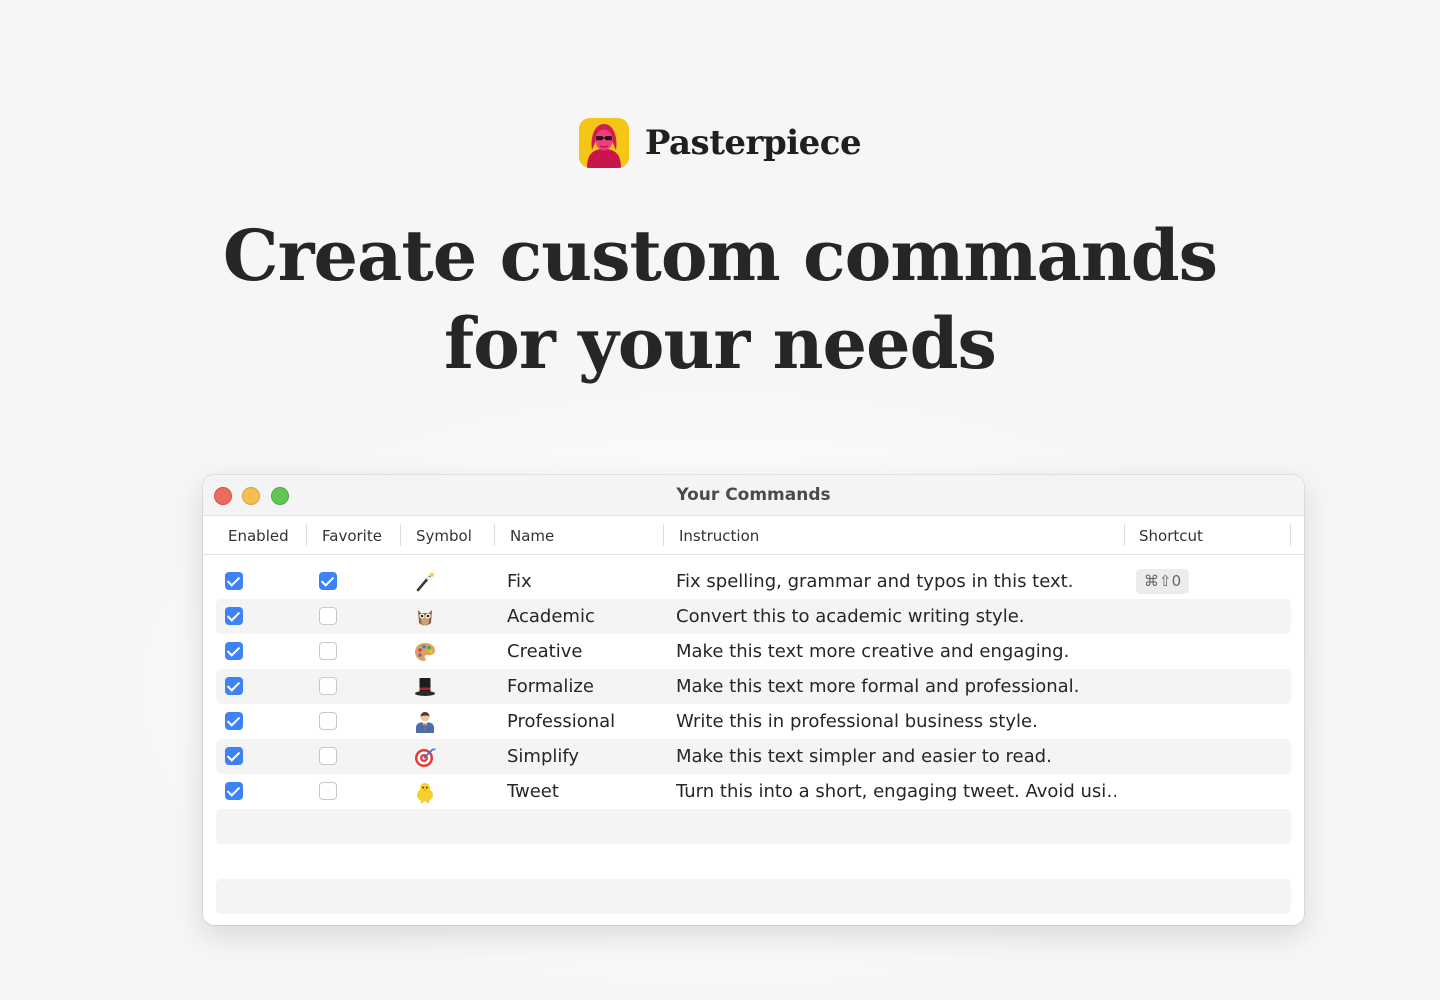 Image resolution: width=1440 pixels, height=1000 pixels. I want to click on command-name: Fix, so click(519, 581).